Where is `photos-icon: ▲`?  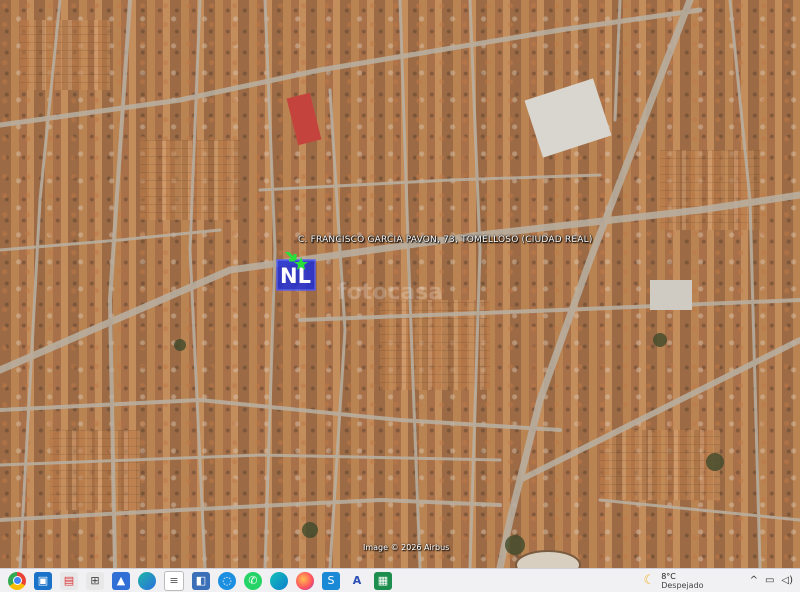
photos-icon: ▲ is located at coordinates (121, 580).